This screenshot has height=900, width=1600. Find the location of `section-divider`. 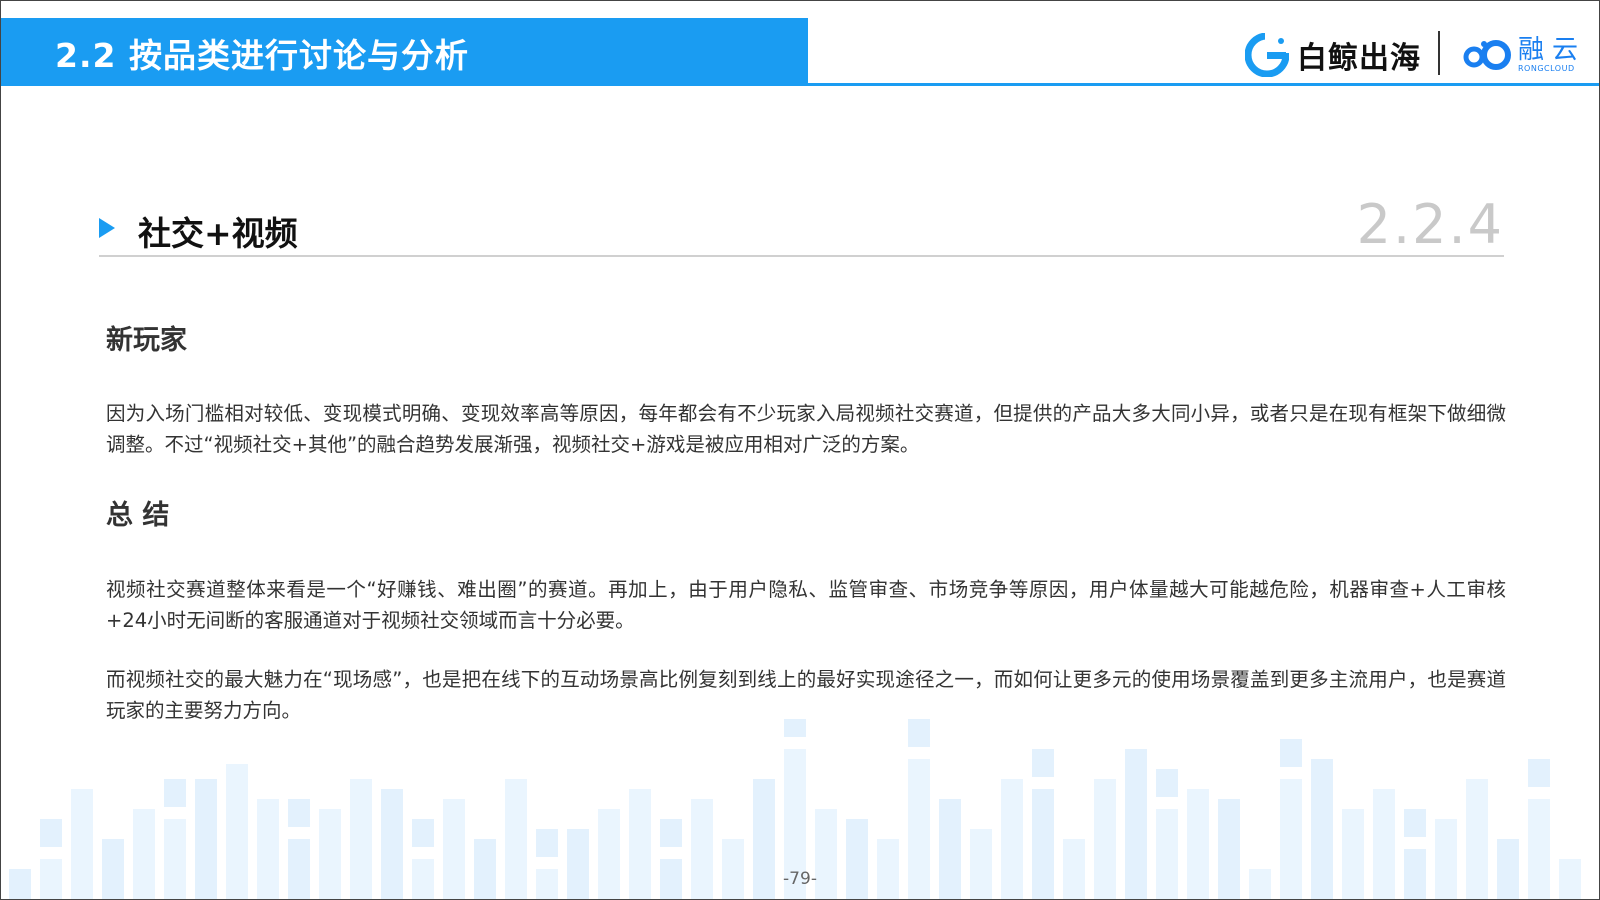

section-divider is located at coordinates (801, 256).